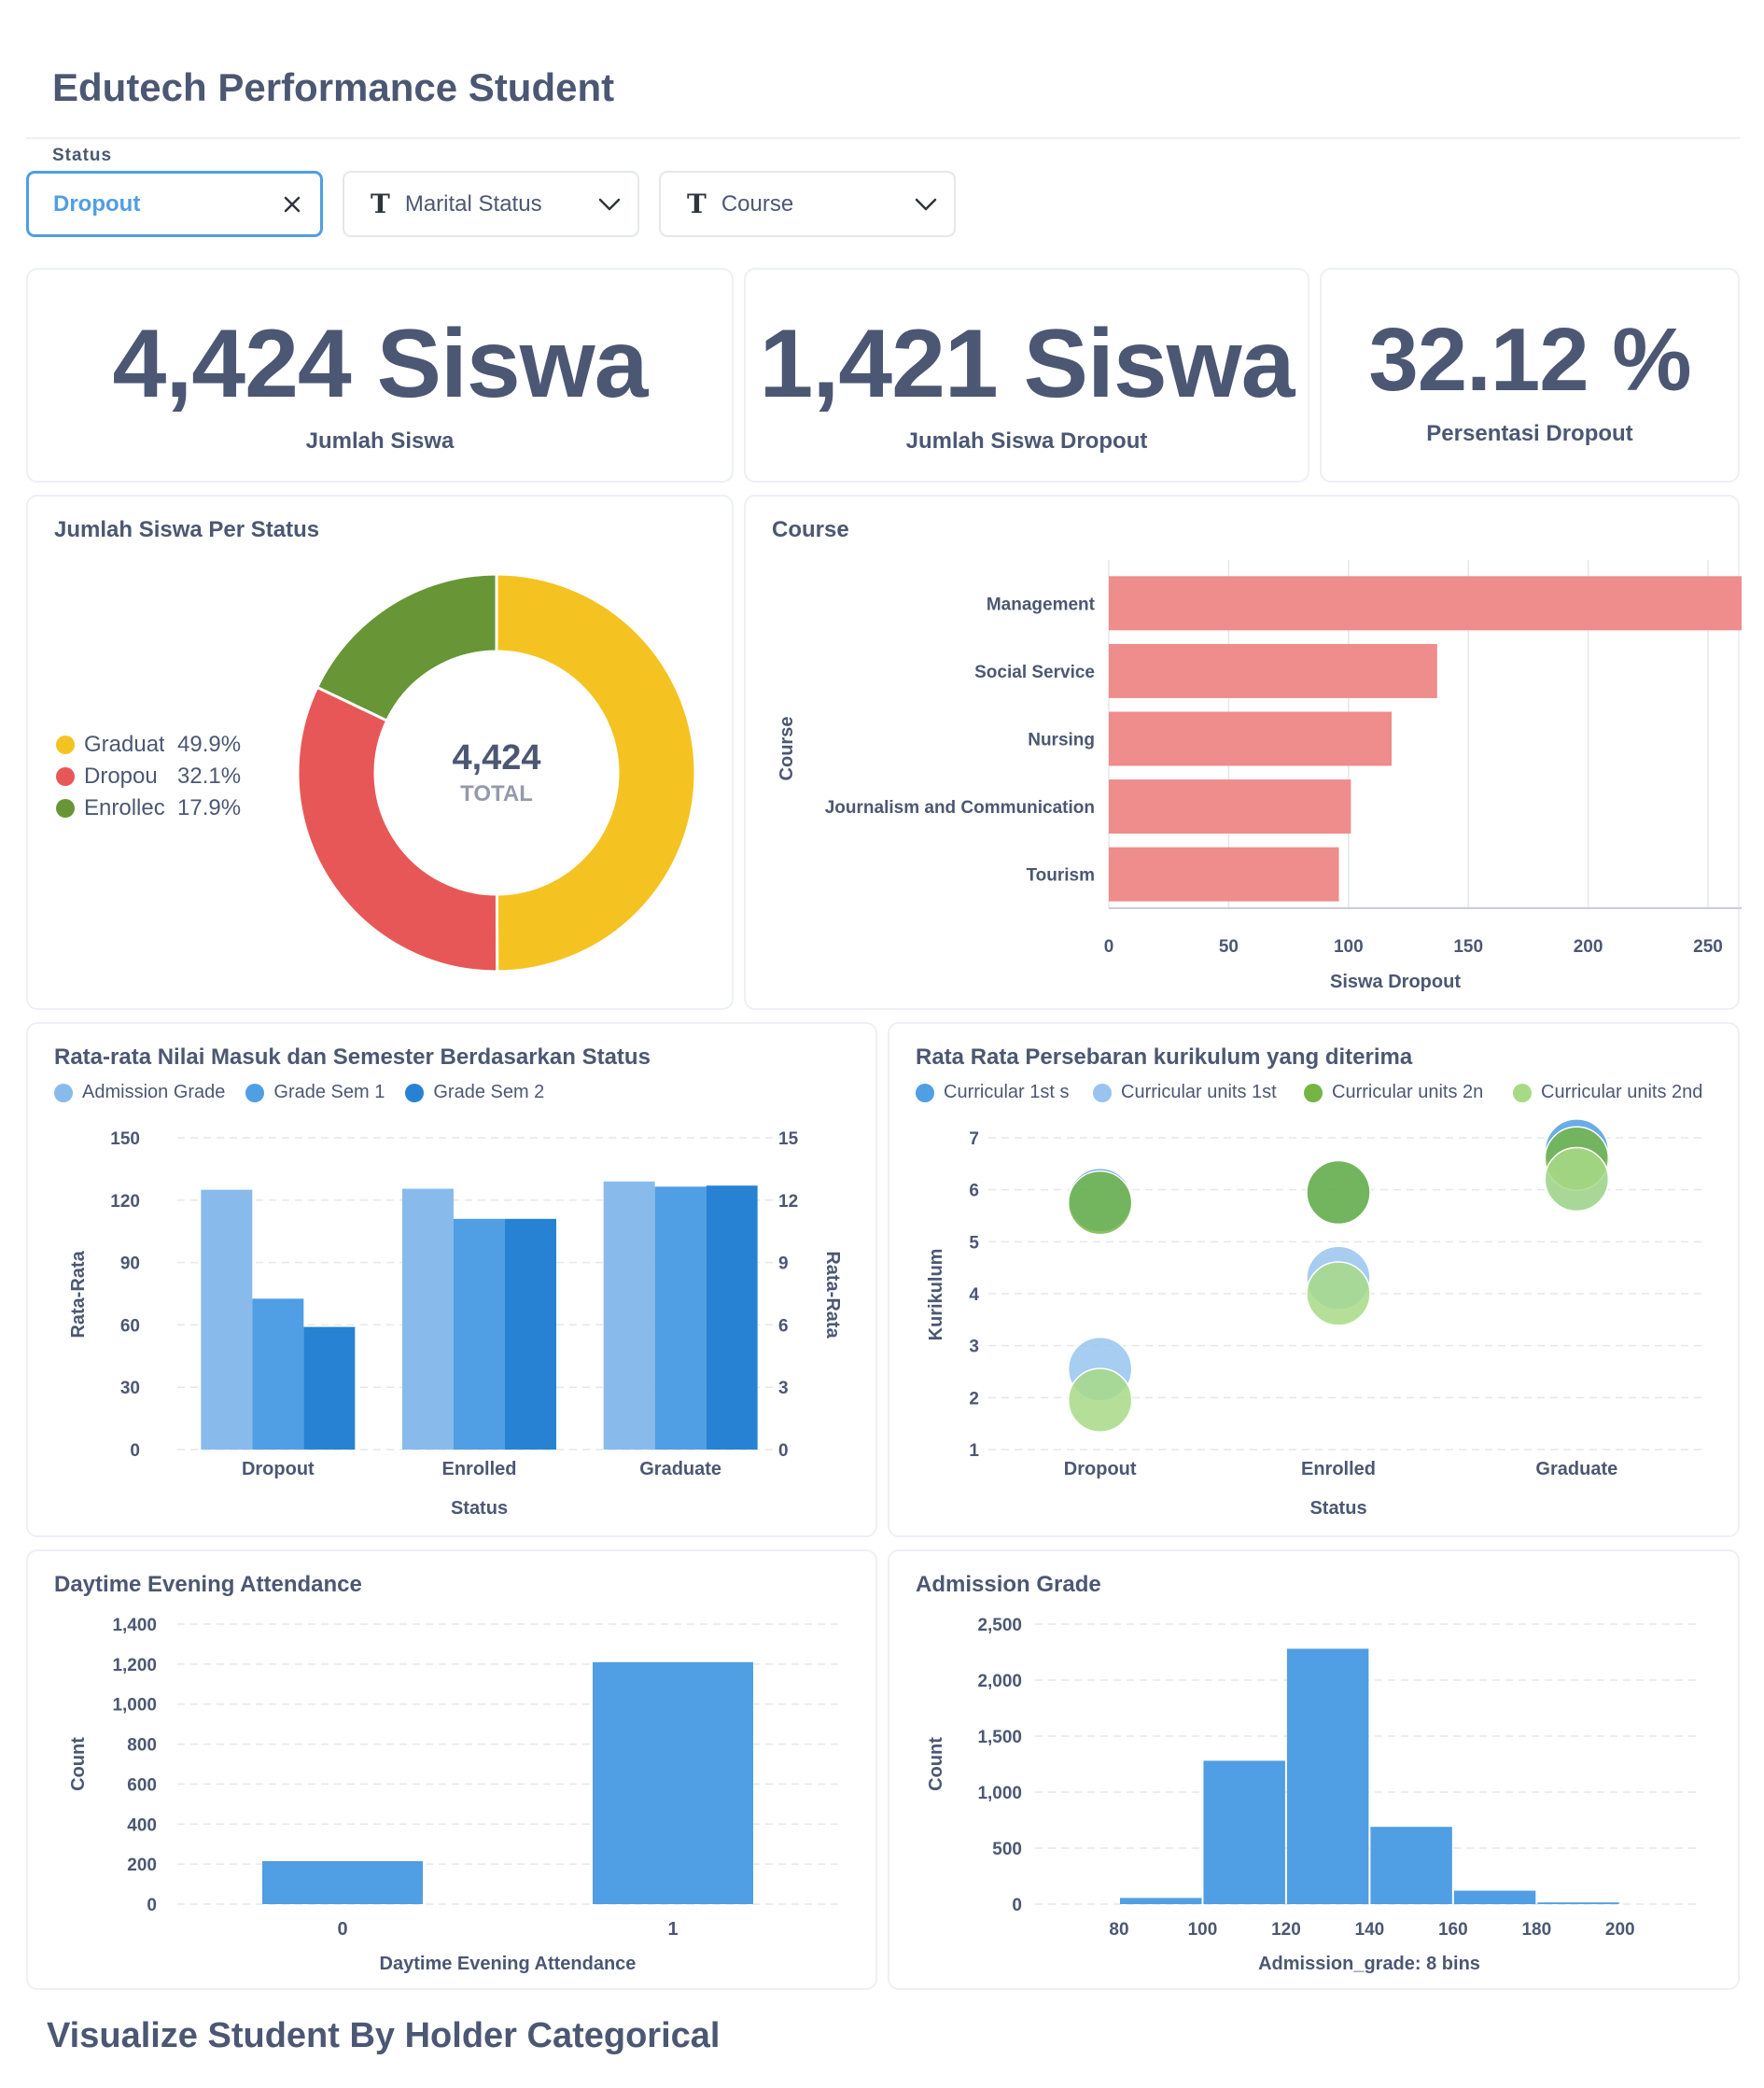 Image resolution: width=1764 pixels, height=2088 pixels. I want to click on donut-slice-dropout, so click(397, 829).